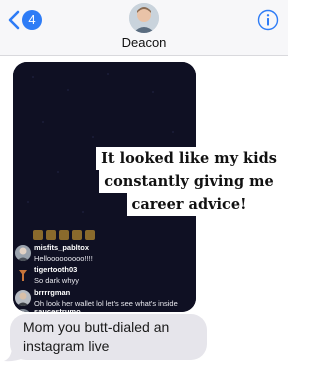 The height and width of the screenshot is (383, 320). What do you see at coordinates (52, 292) in the screenshot?
I see `comment-username: brrrrgman` at bounding box center [52, 292].